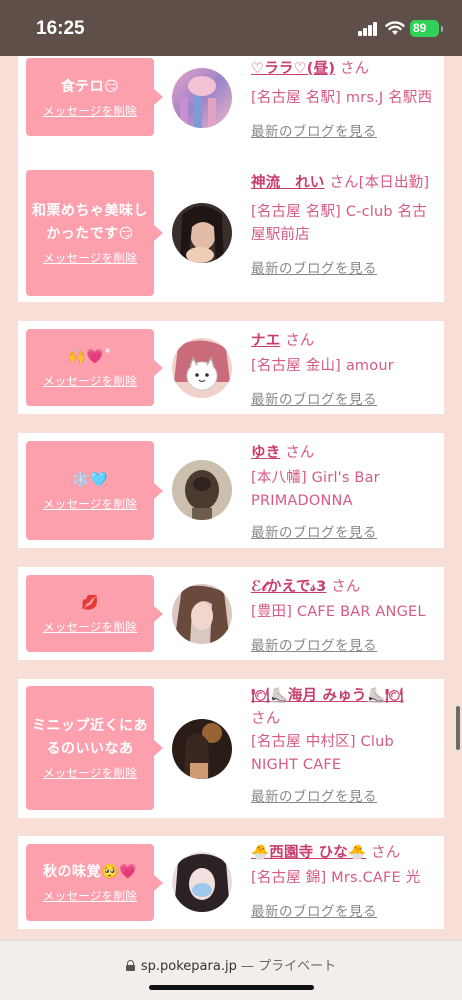 This screenshot has height=1000, width=462. I want to click on message-text: 💋, so click(90, 603).